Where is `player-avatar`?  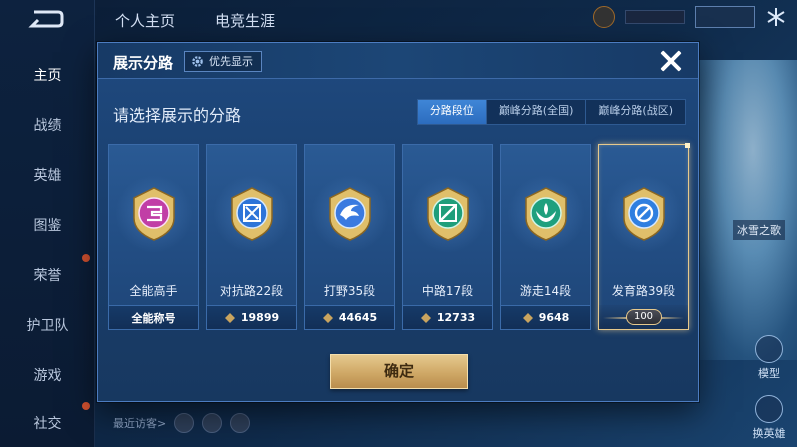 player-avatar is located at coordinates (604, 17).